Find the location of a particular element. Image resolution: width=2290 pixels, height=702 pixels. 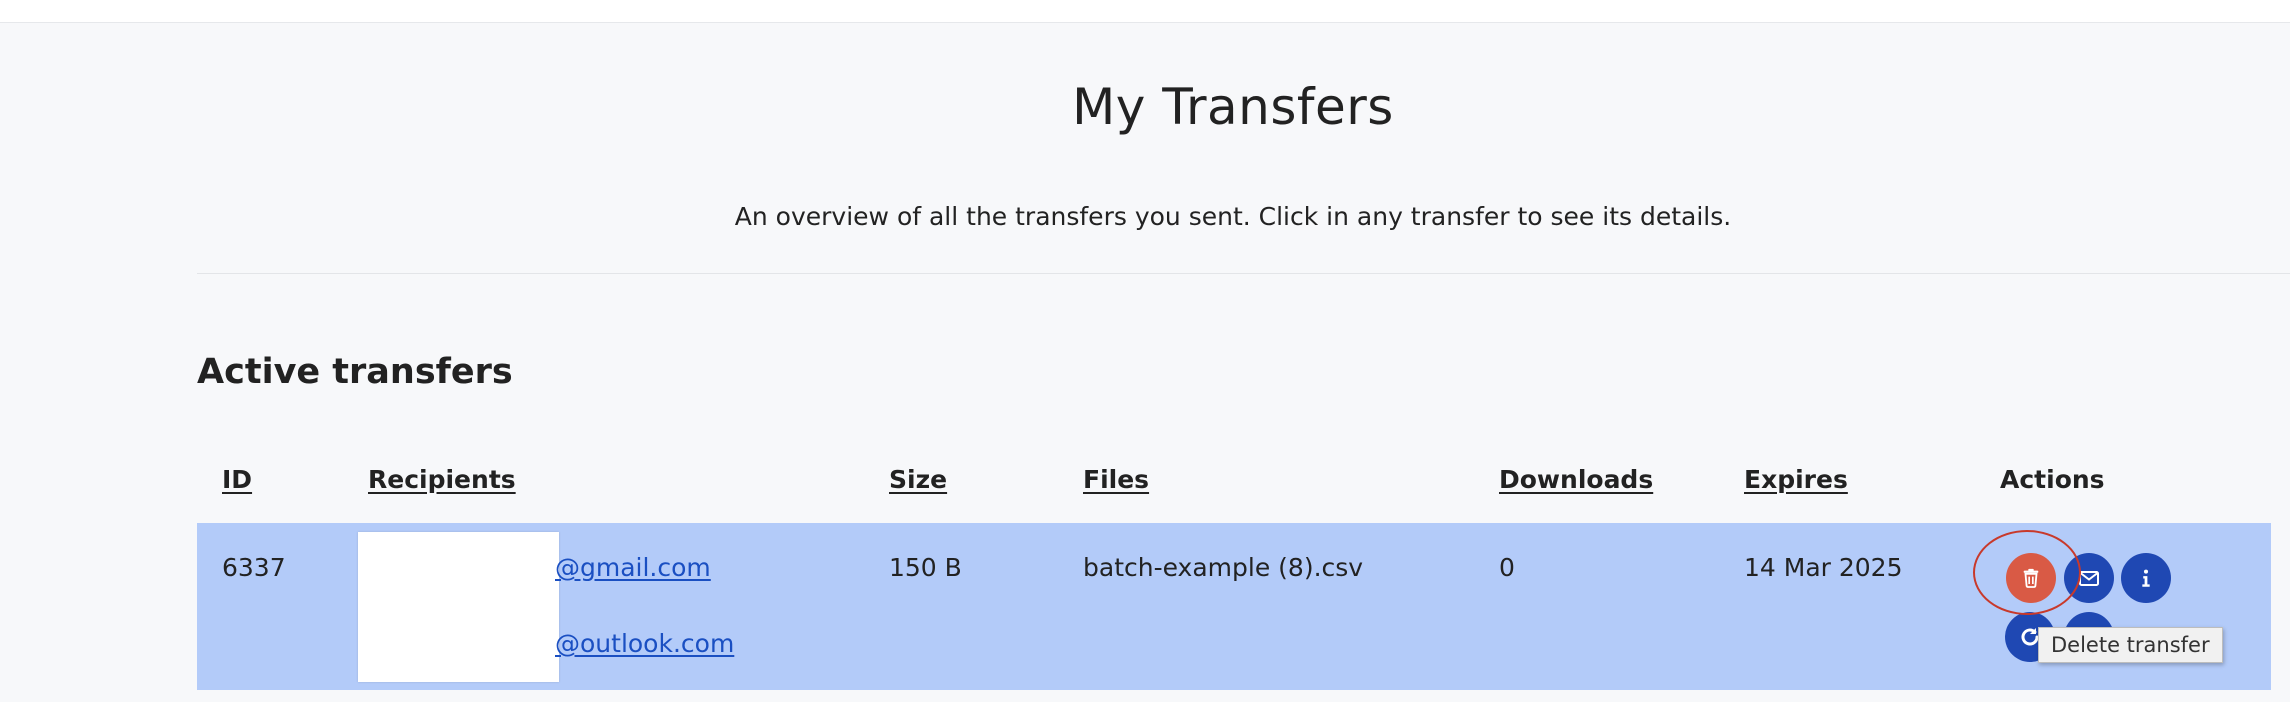

transfer-info-button is located at coordinates (2146, 578).